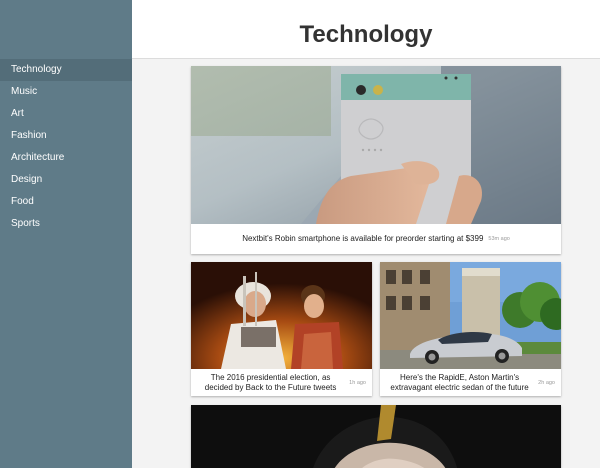 The width and height of the screenshot is (600, 468). What do you see at coordinates (66, 158) in the screenshot?
I see `sidebar-item-architecture: Architecture` at bounding box center [66, 158].